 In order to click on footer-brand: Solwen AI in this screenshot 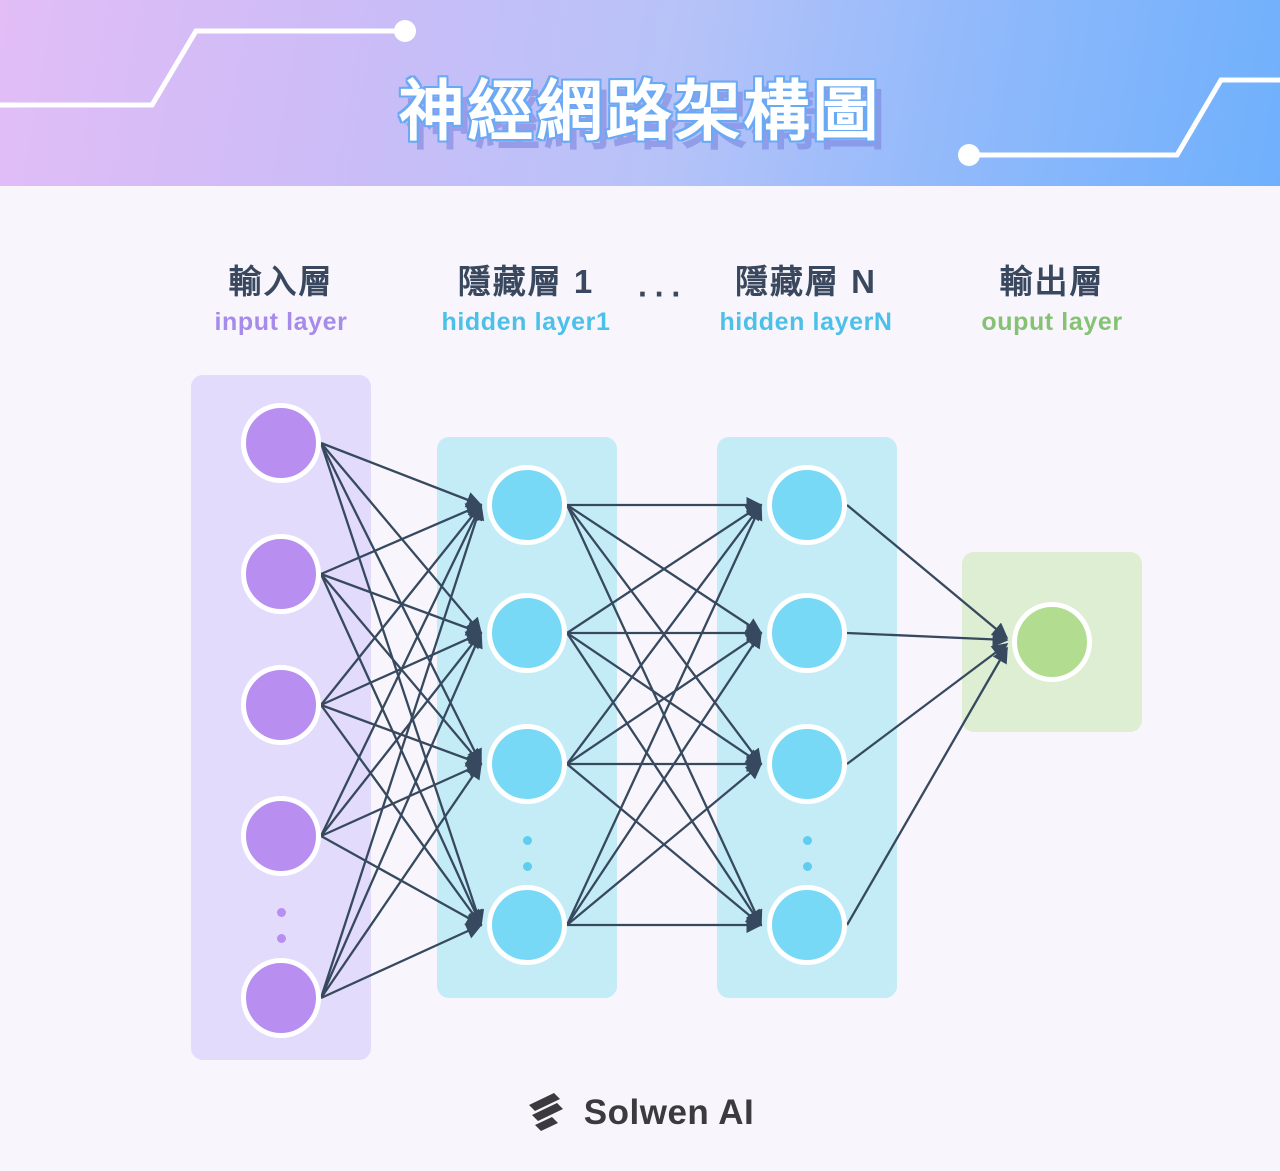, I will do `click(640, 1113)`.